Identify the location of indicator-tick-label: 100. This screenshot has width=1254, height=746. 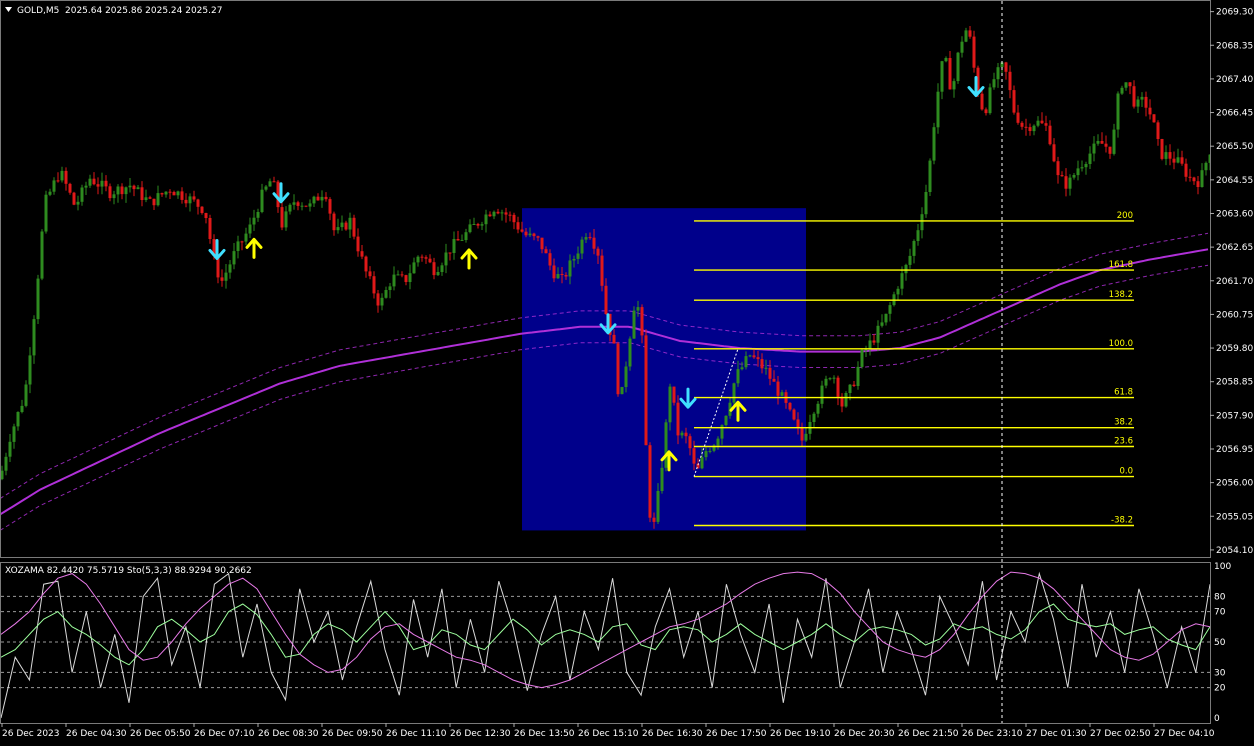
(1222, 567).